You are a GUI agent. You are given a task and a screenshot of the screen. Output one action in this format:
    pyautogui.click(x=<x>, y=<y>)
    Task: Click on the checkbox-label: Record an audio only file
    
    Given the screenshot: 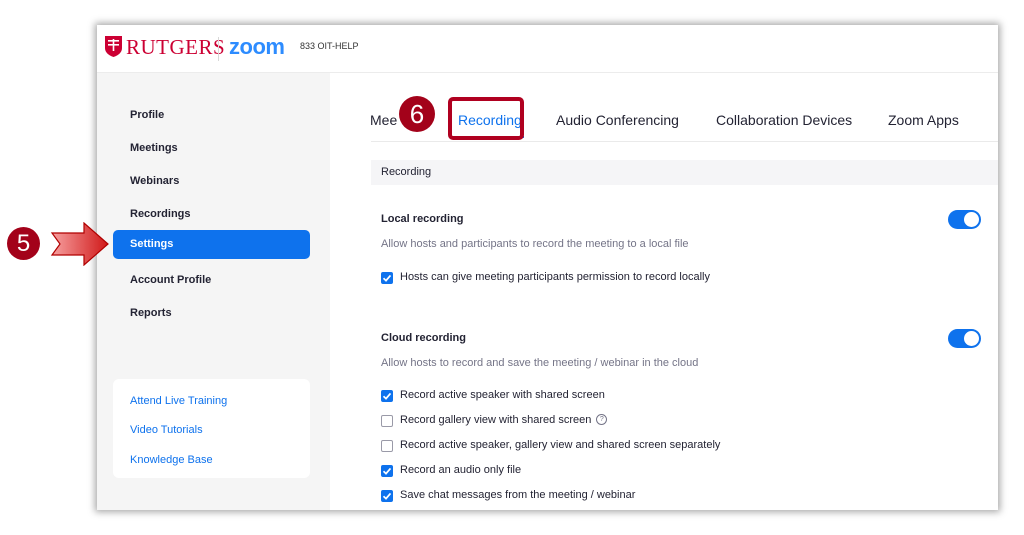 What is the action you would take?
    pyautogui.click(x=461, y=470)
    